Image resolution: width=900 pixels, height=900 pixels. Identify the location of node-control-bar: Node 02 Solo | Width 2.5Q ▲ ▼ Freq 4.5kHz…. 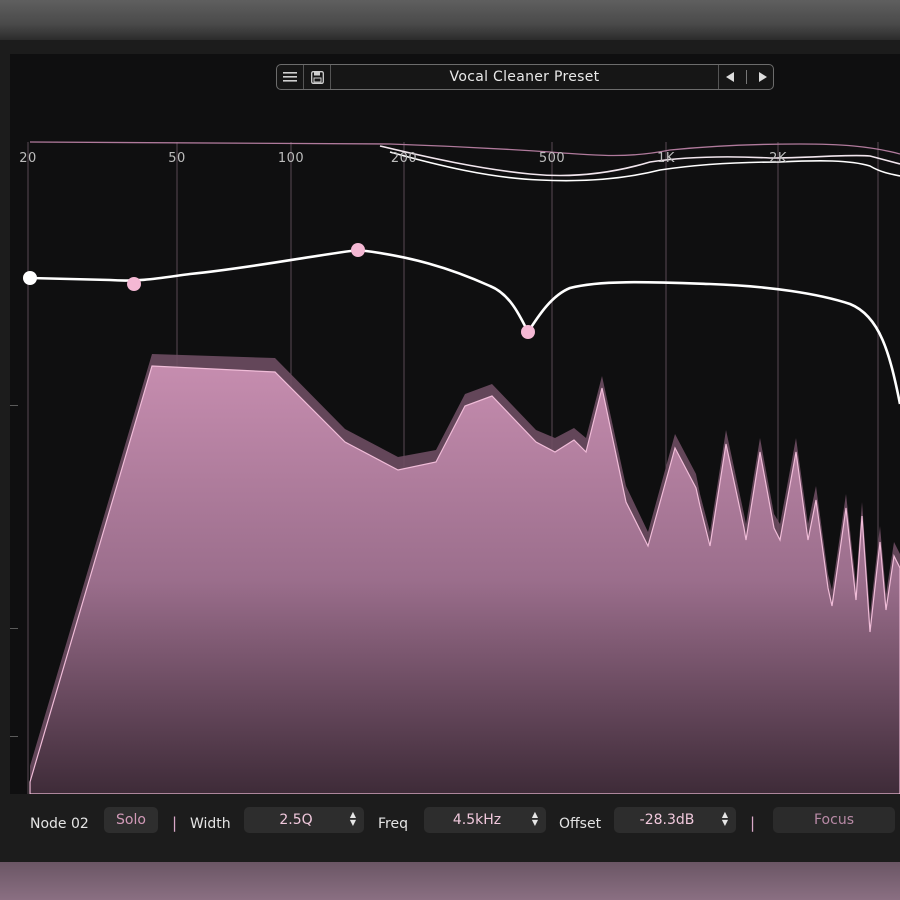
(450, 827).